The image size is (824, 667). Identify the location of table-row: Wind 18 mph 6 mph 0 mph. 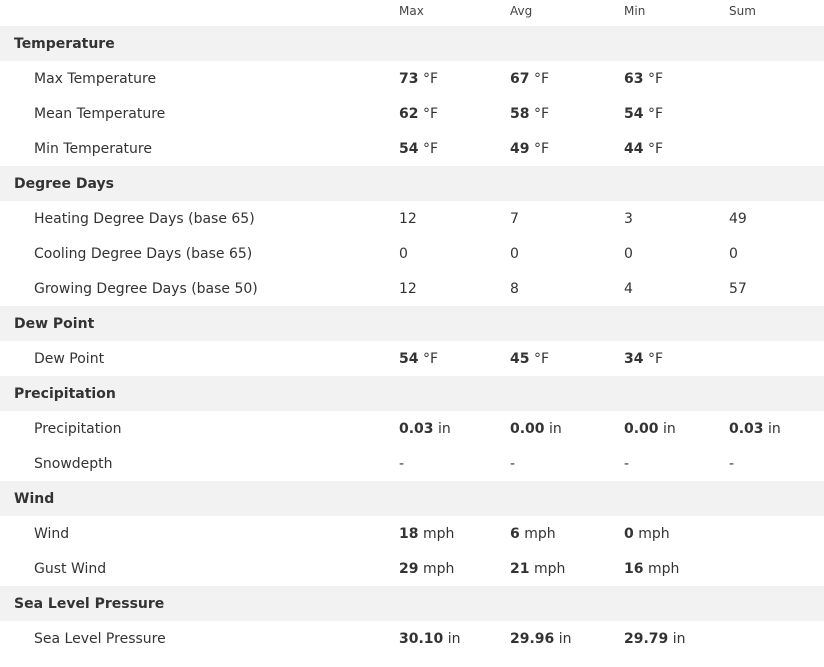
(412, 533).